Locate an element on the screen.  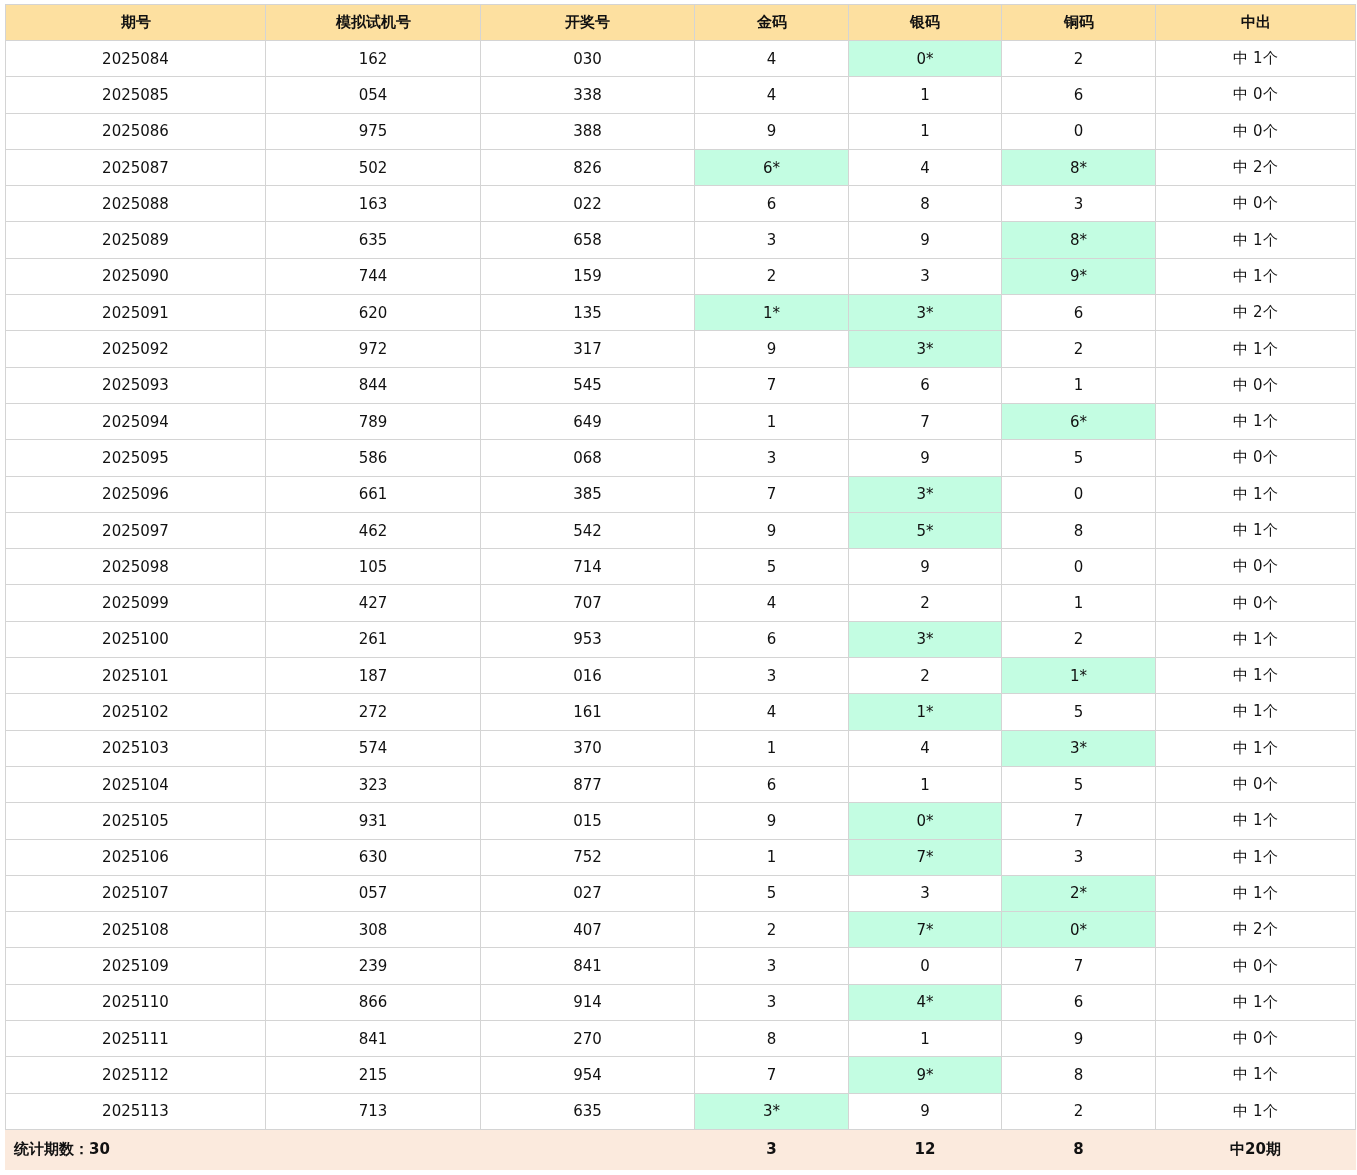
table-cell: 542 is located at coordinates (587, 530).